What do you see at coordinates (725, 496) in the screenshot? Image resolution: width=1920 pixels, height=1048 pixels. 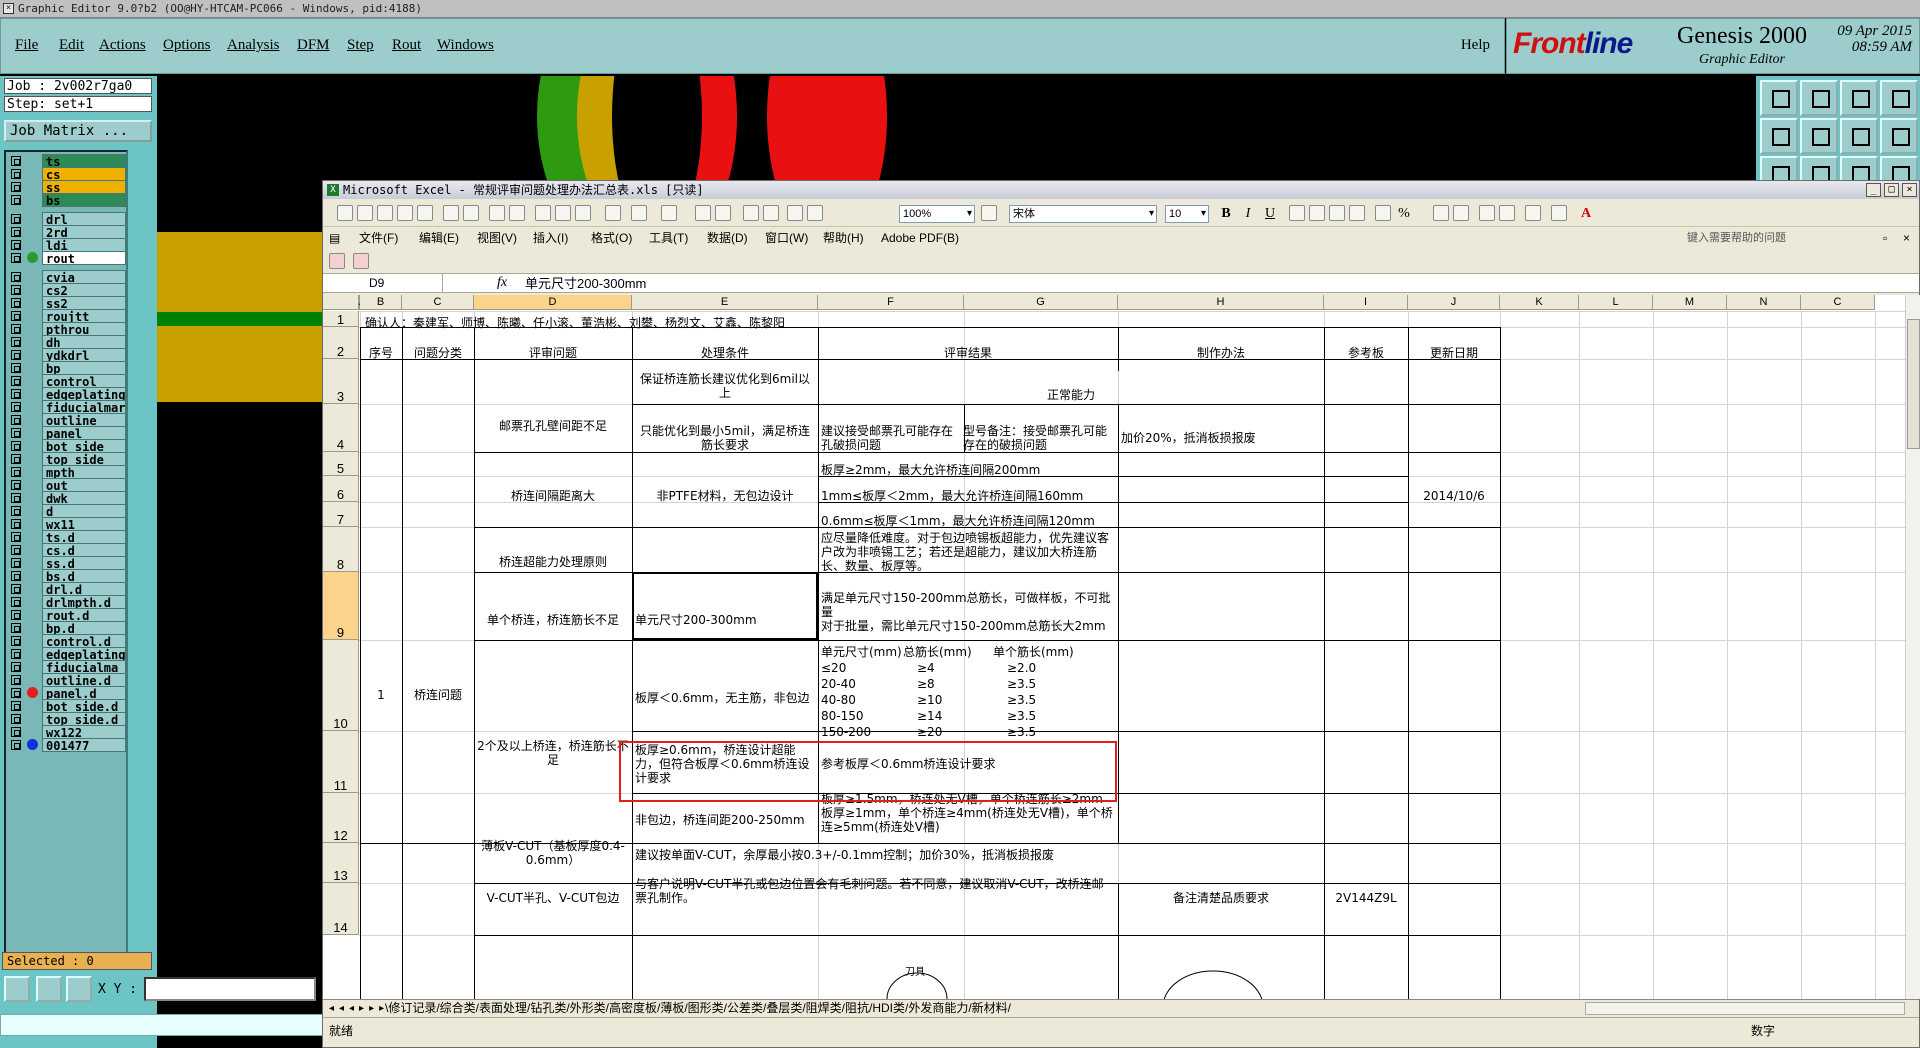 I see `cell-cond-non-ptfe: 非PTFE材料，无包边设计` at bounding box center [725, 496].